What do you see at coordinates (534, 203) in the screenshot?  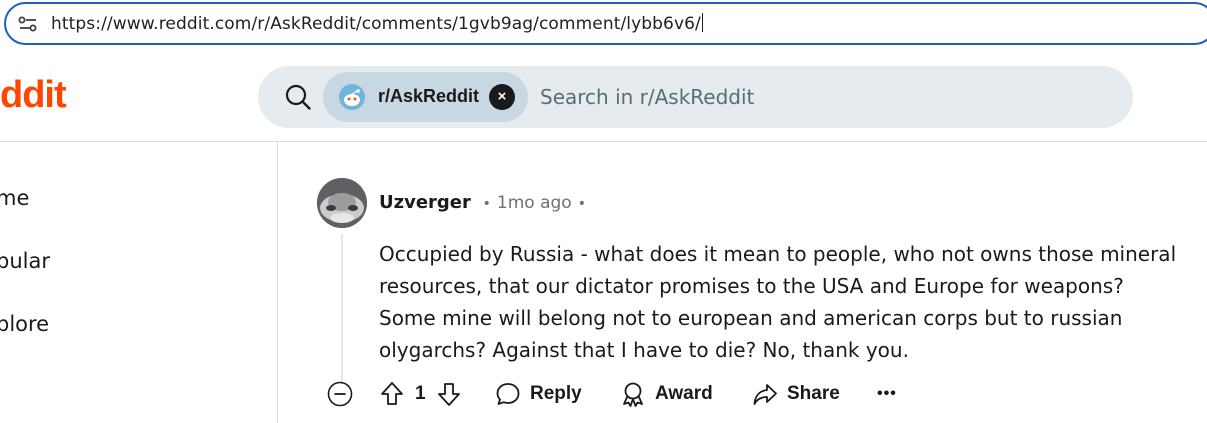 I see `comment-timestamp: 1mo ago` at bounding box center [534, 203].